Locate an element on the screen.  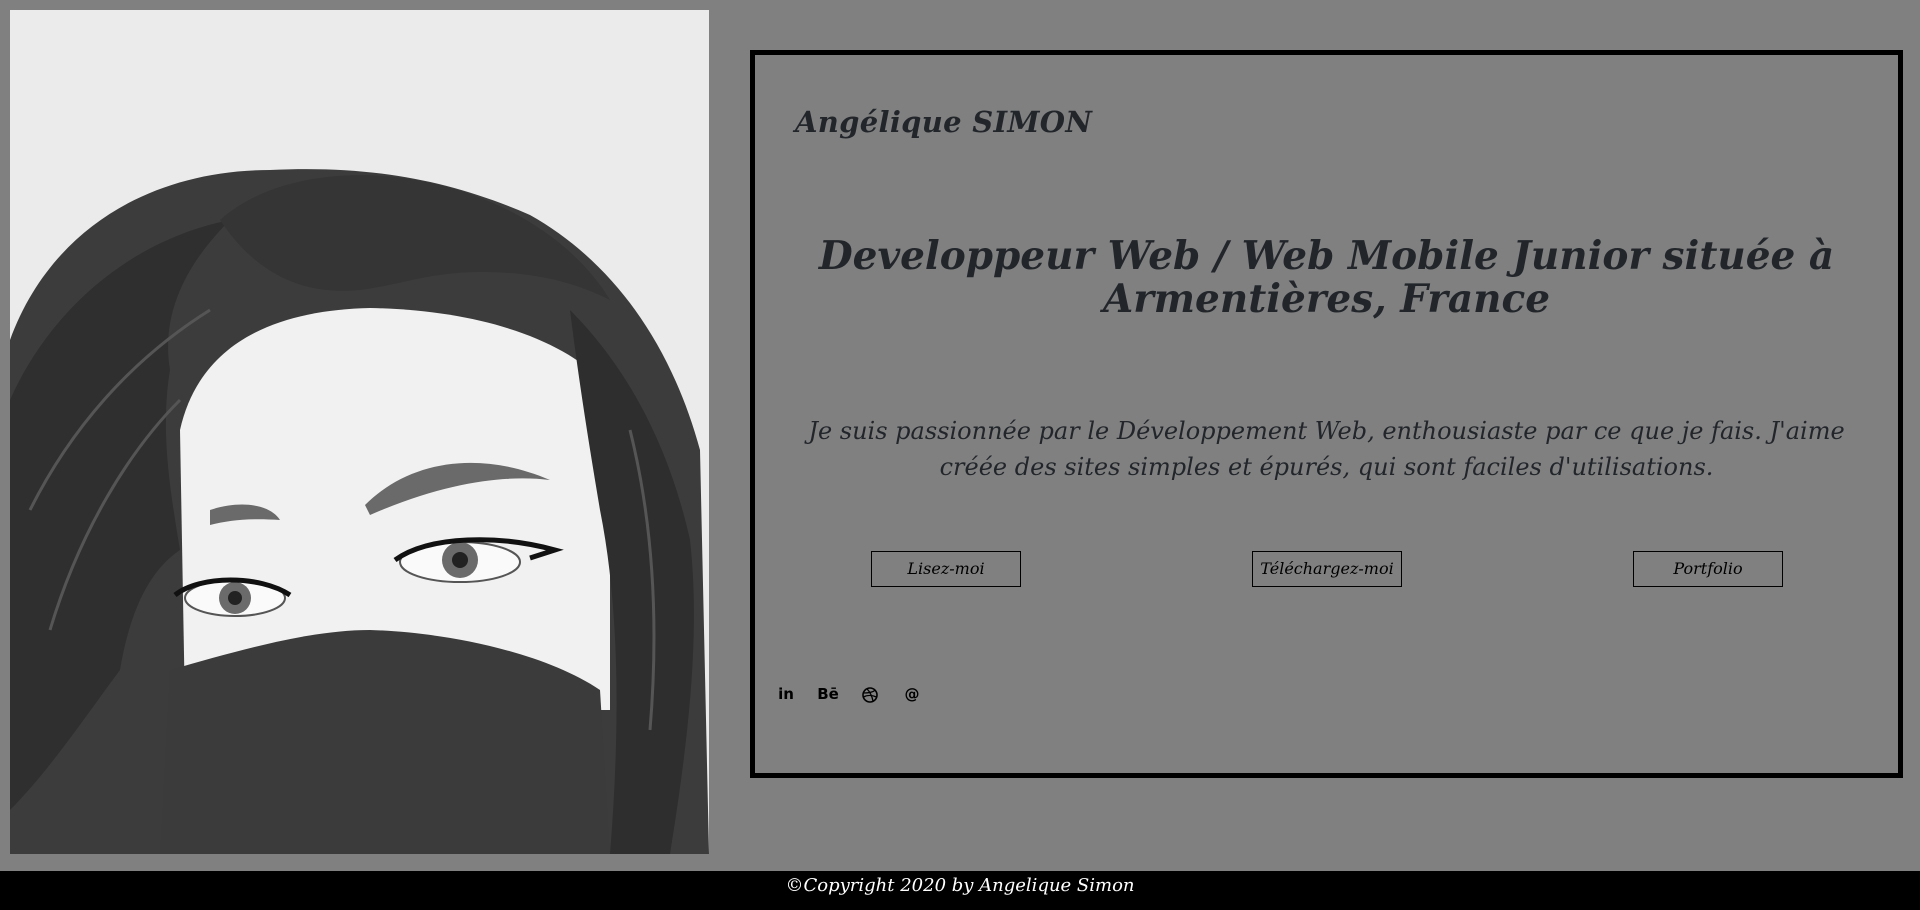
footer: ©Copyright 2020 by Angelique Simon is located at coordinates (960, 890).